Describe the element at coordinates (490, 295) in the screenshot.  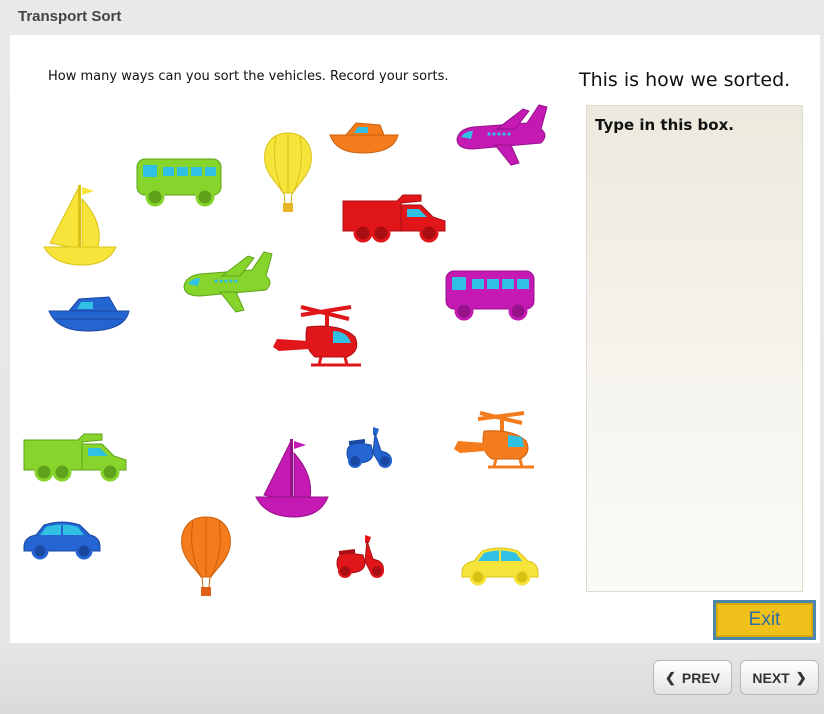
I see `magenta-bus-icon` at that location.